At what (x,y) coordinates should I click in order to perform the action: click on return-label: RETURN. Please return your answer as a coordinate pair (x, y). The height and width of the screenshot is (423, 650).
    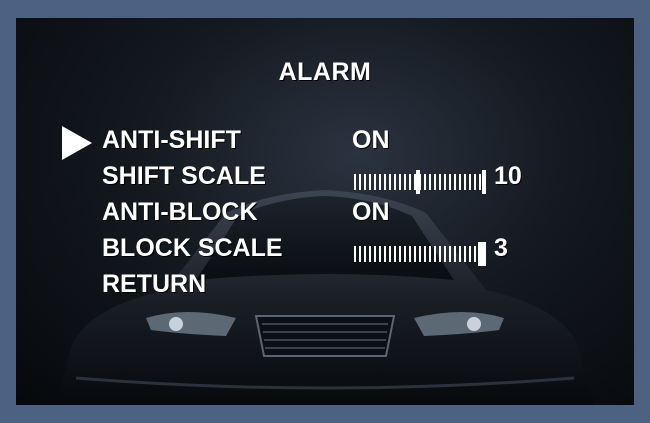
    Looking at the image, I should click on (154, 284).